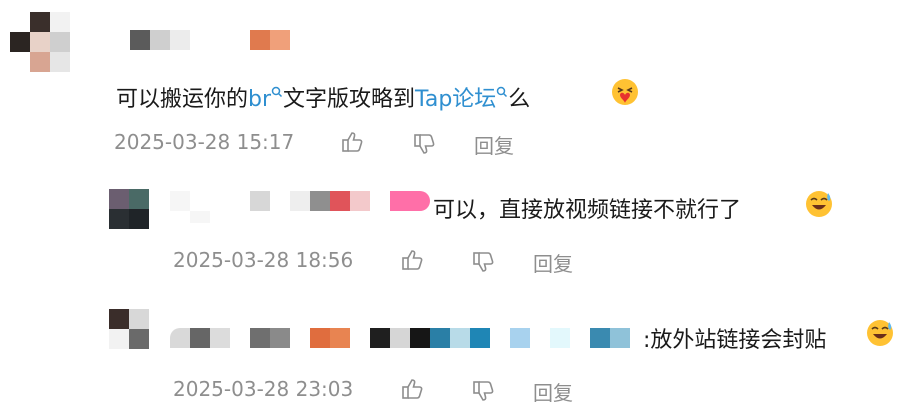 The width and height of the screenshot is (923, 419). What do you see at coordinates (735, 340) in the screenshot?
I see `comment-text: :放外站链接会封贴` at bounding box center [735, 340].